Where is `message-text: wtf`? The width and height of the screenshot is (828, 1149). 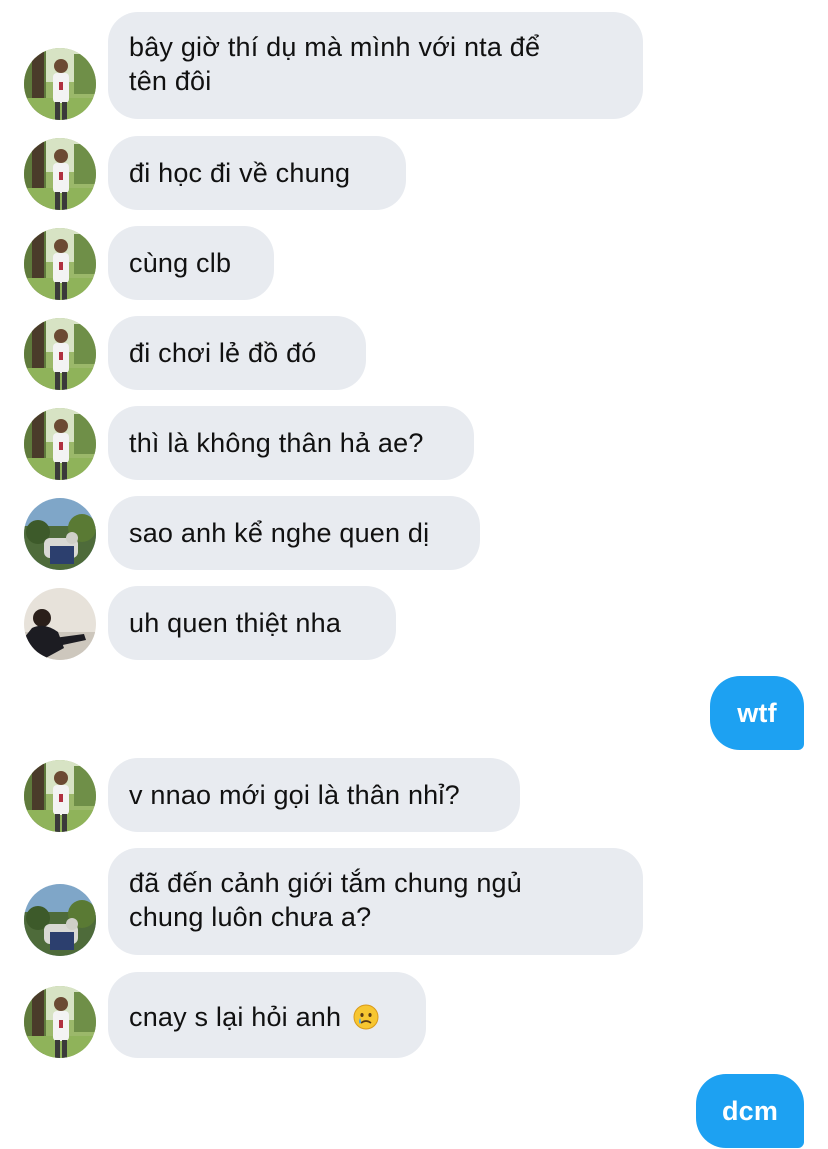 message-text: wtf is located at coordinates (757, 713).